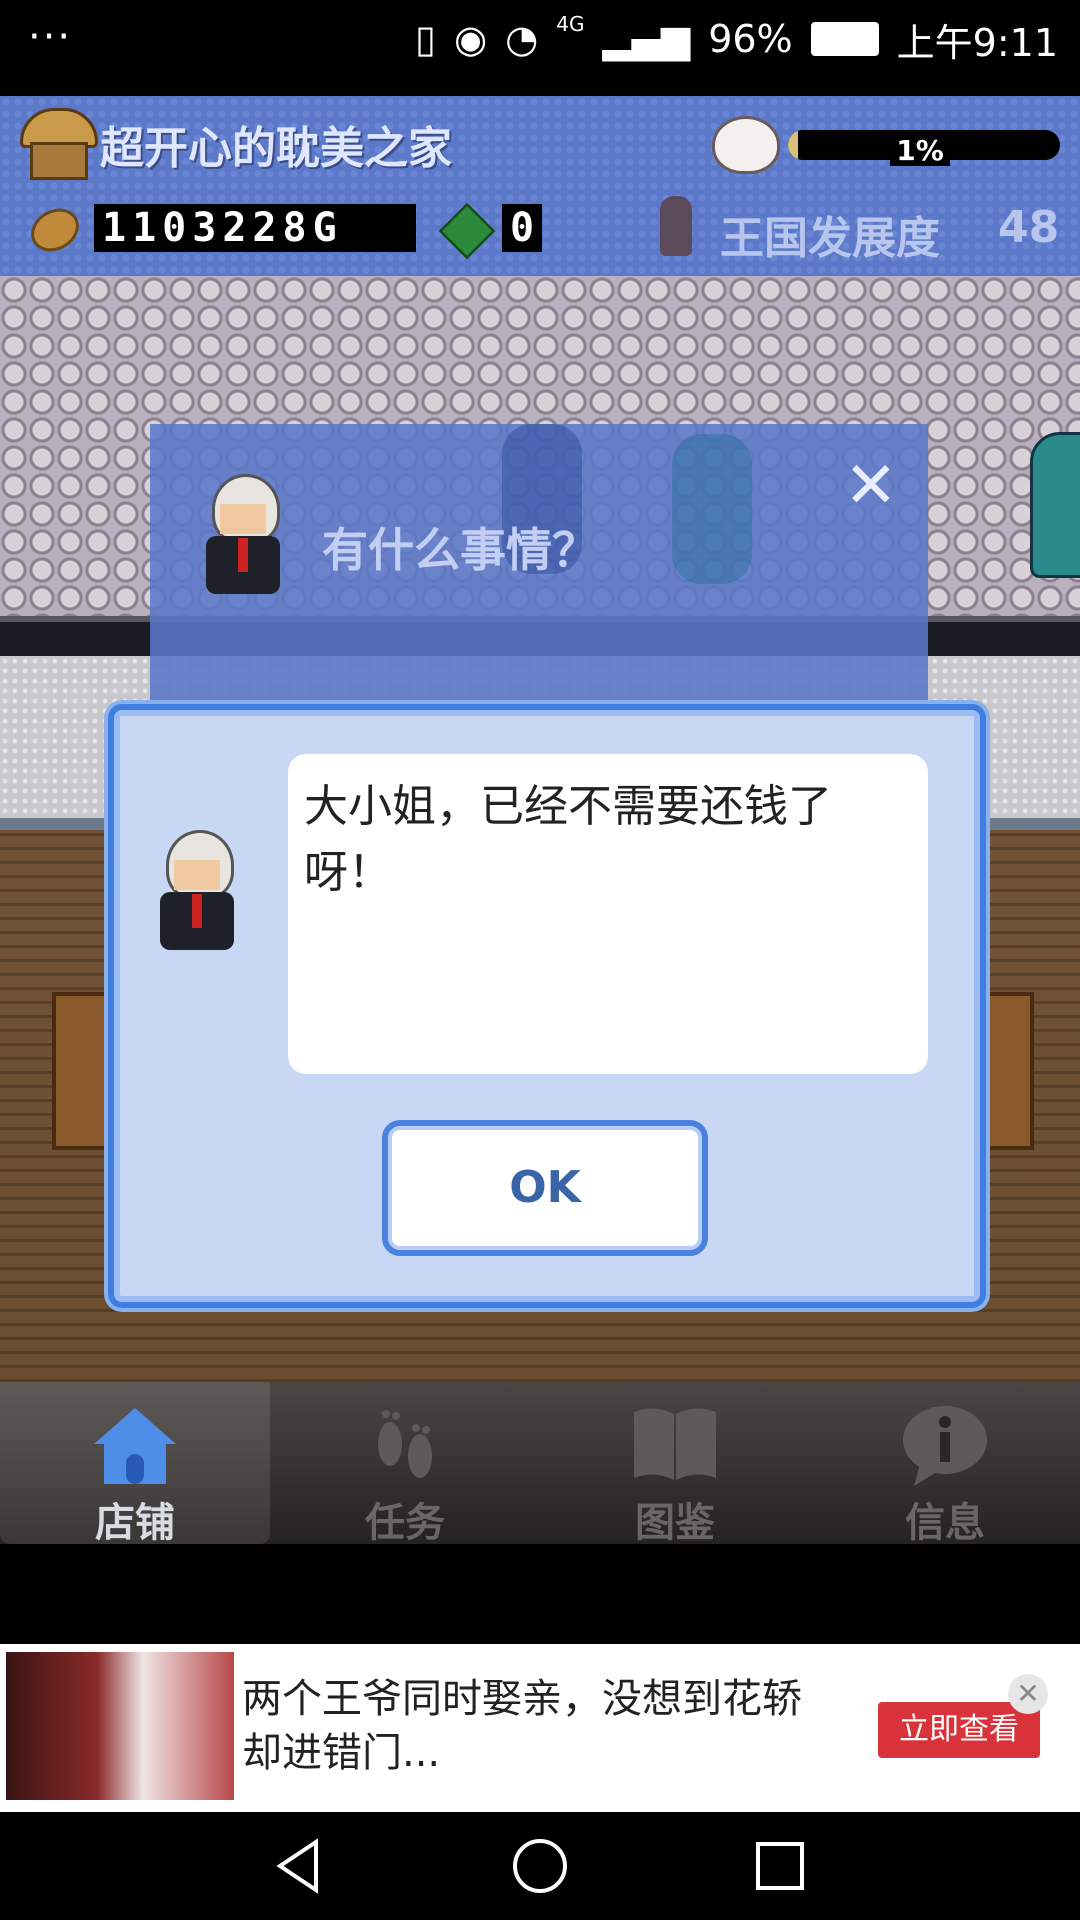 The image size is (1080, 1920). I want to click on wifi-icon: ◔, so click(522, 39).